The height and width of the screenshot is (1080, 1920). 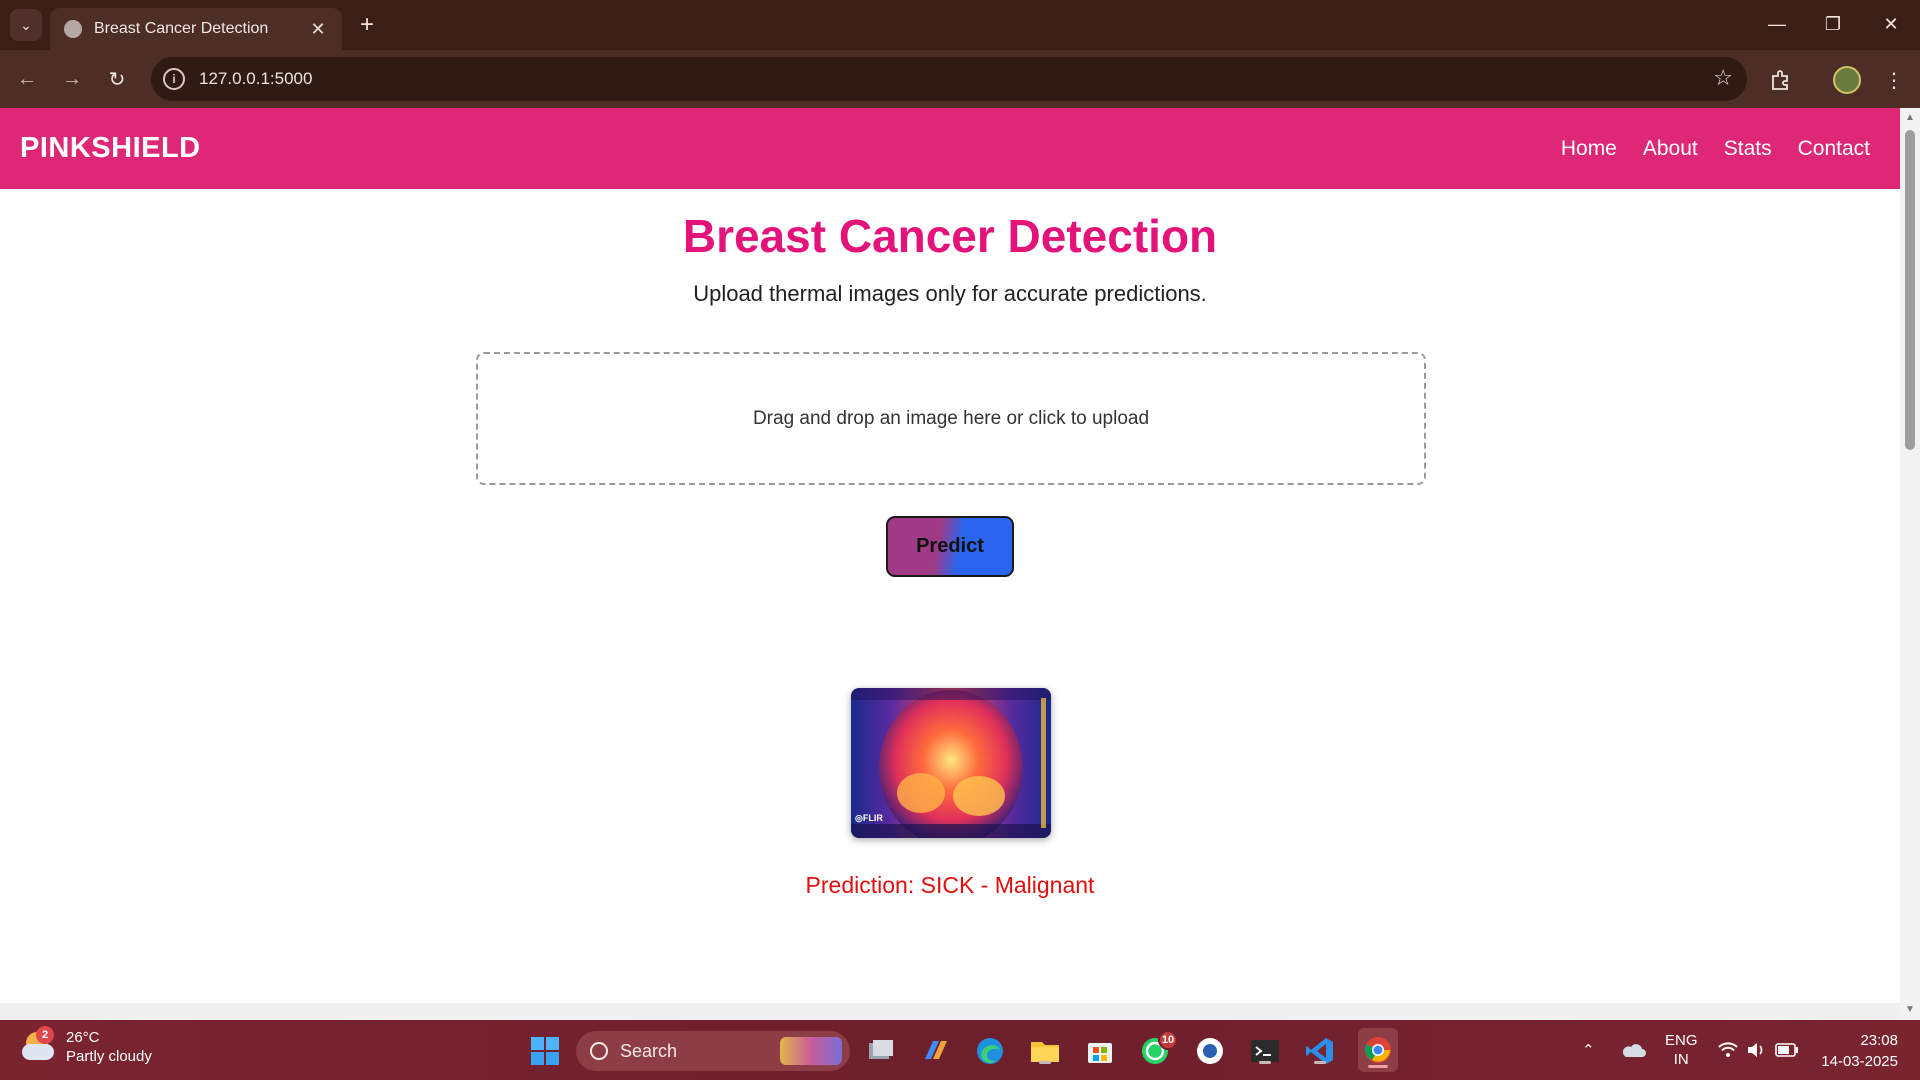 I want to click on task-view-icon, so click(x=881, y=1051).